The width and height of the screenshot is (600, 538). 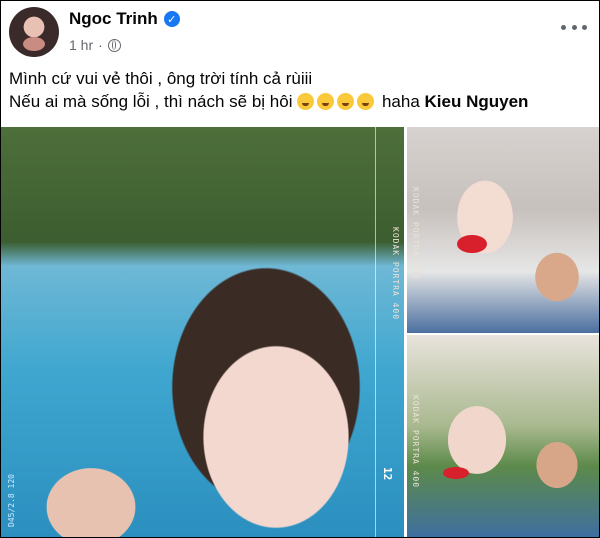 What do you see at coordinates (574, 27) in the screenshot?
I see `more-options-icon` at bounding box center [574, 27].